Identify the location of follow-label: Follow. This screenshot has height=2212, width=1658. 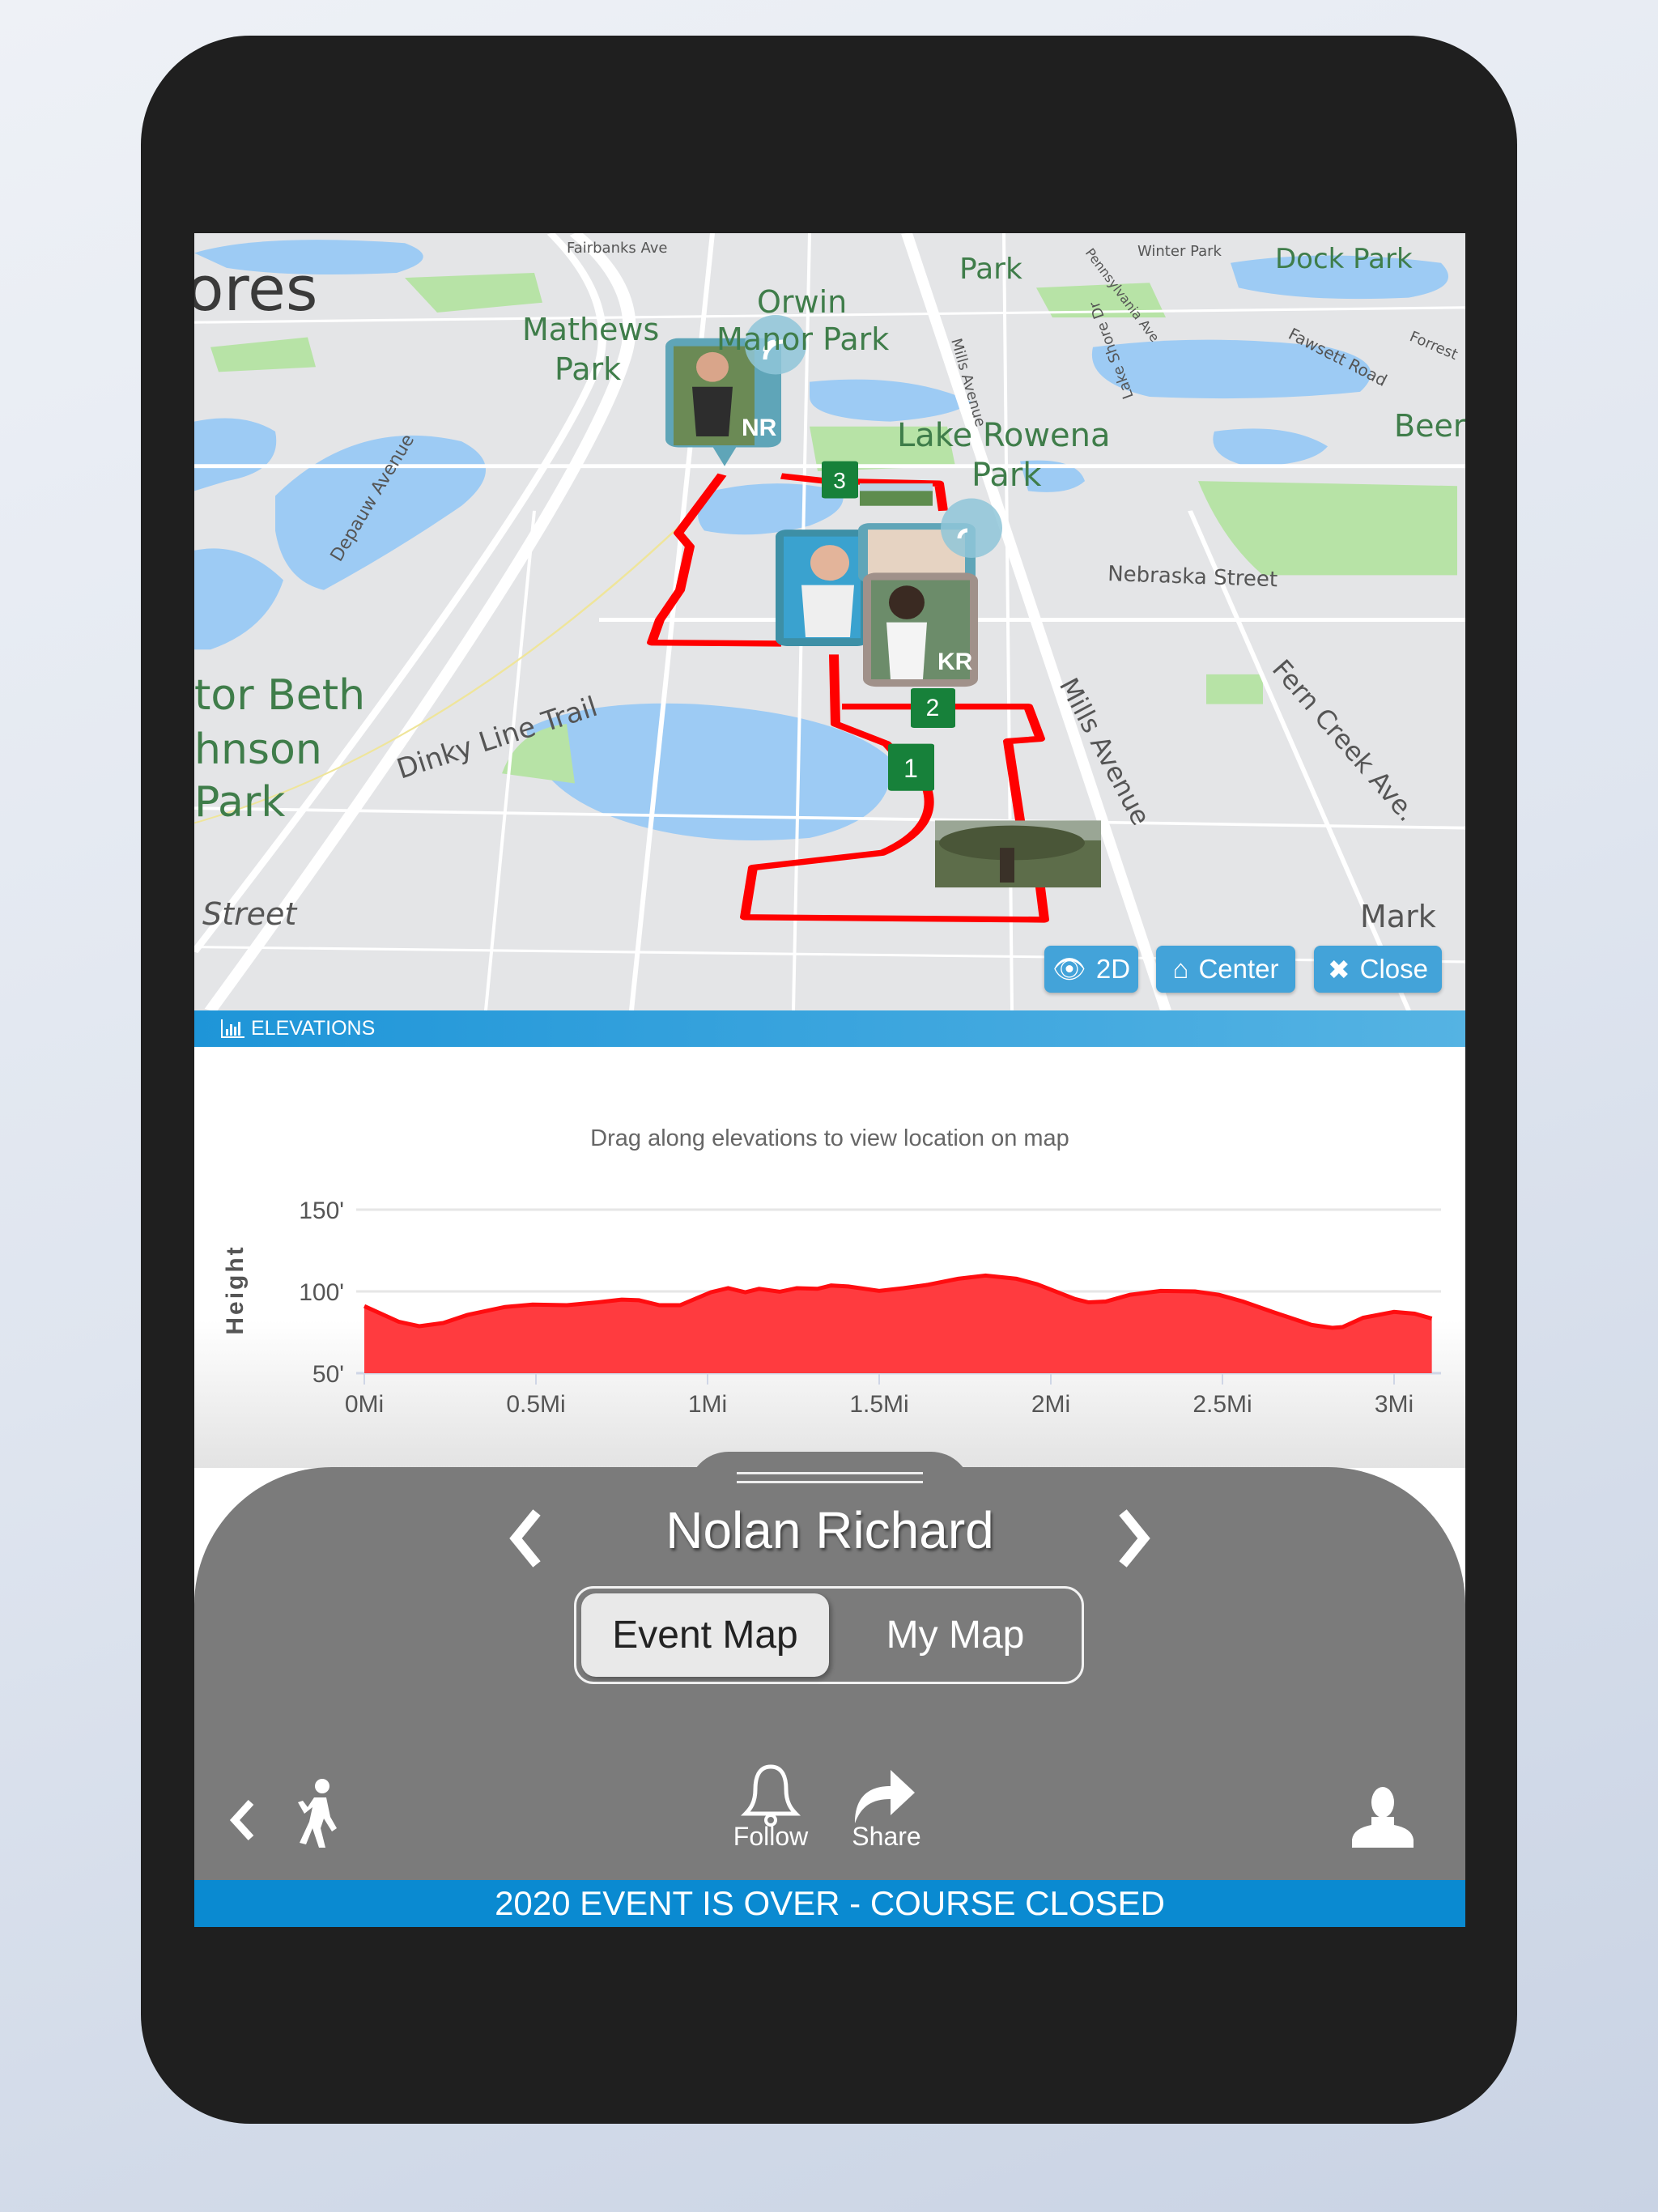
(770, 1837).